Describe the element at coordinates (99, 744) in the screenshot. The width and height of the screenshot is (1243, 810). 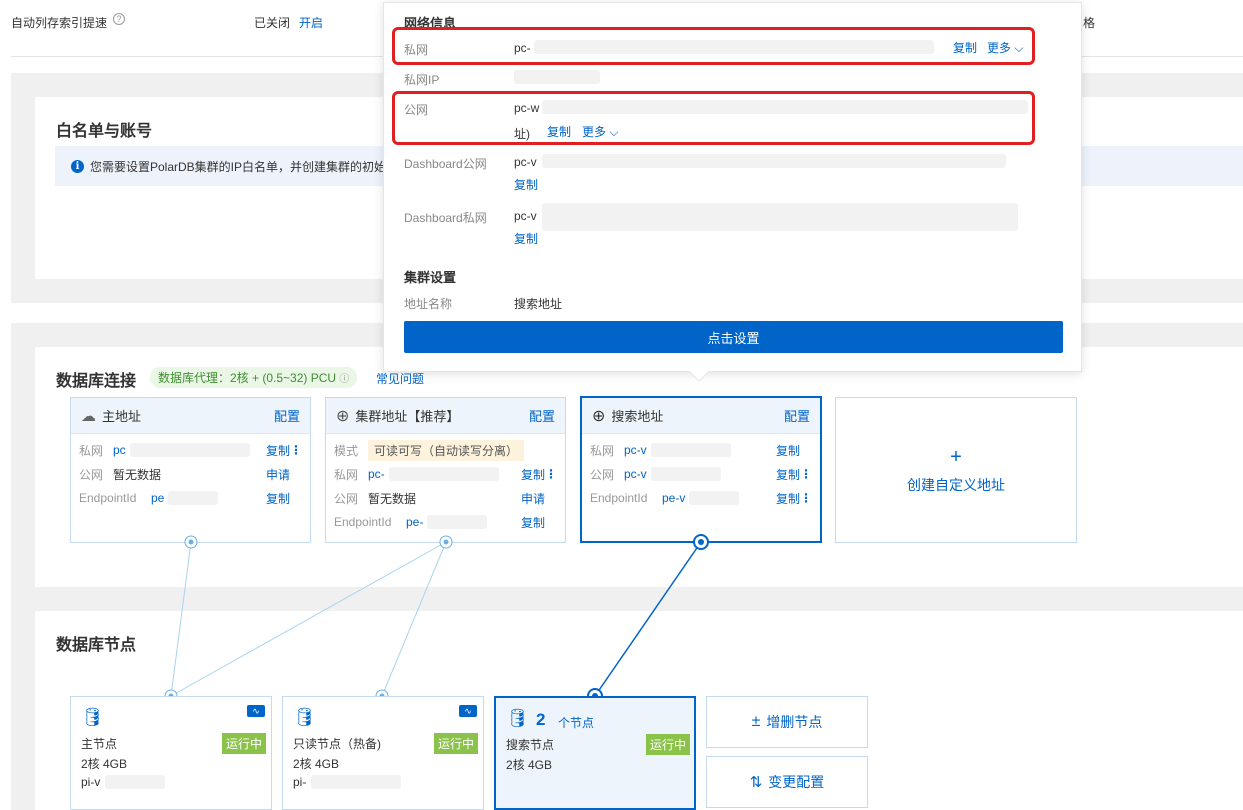
I see `node-name: 主节点` at that location.